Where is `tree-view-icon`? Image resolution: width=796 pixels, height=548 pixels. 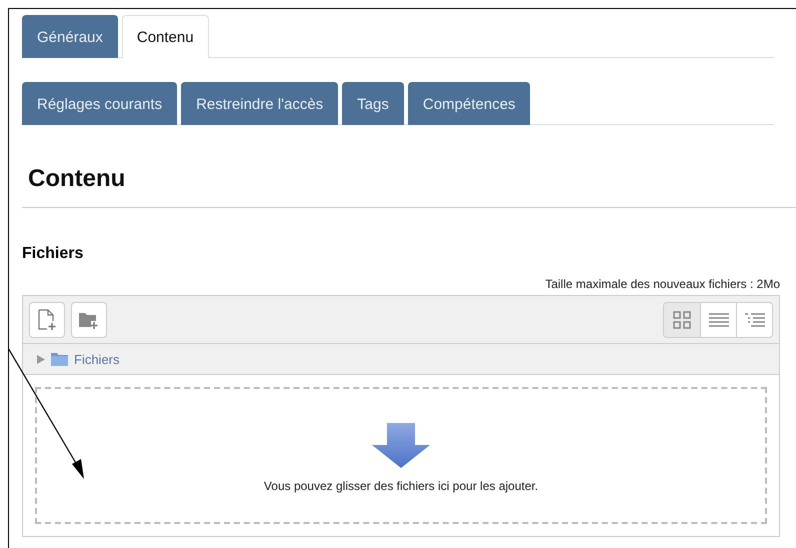 tree-view-icon is located at coordinates (754, 320).